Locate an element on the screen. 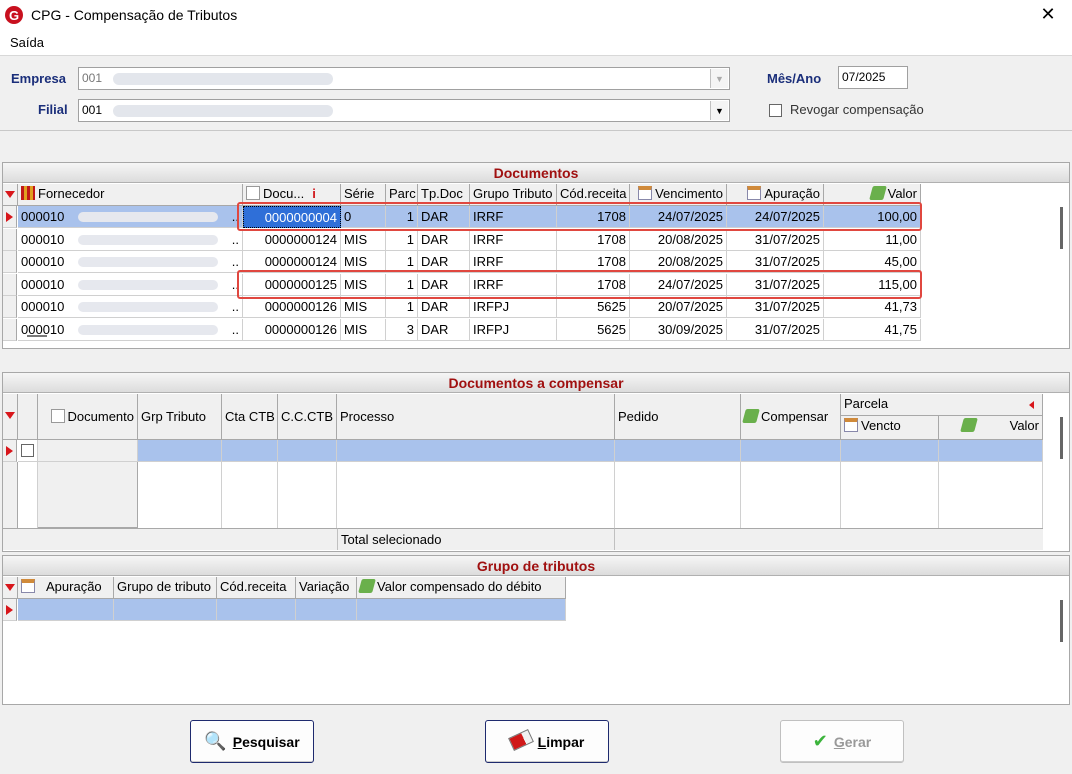  table-cell-cod: 1708 is located at coordinates (593, 239).